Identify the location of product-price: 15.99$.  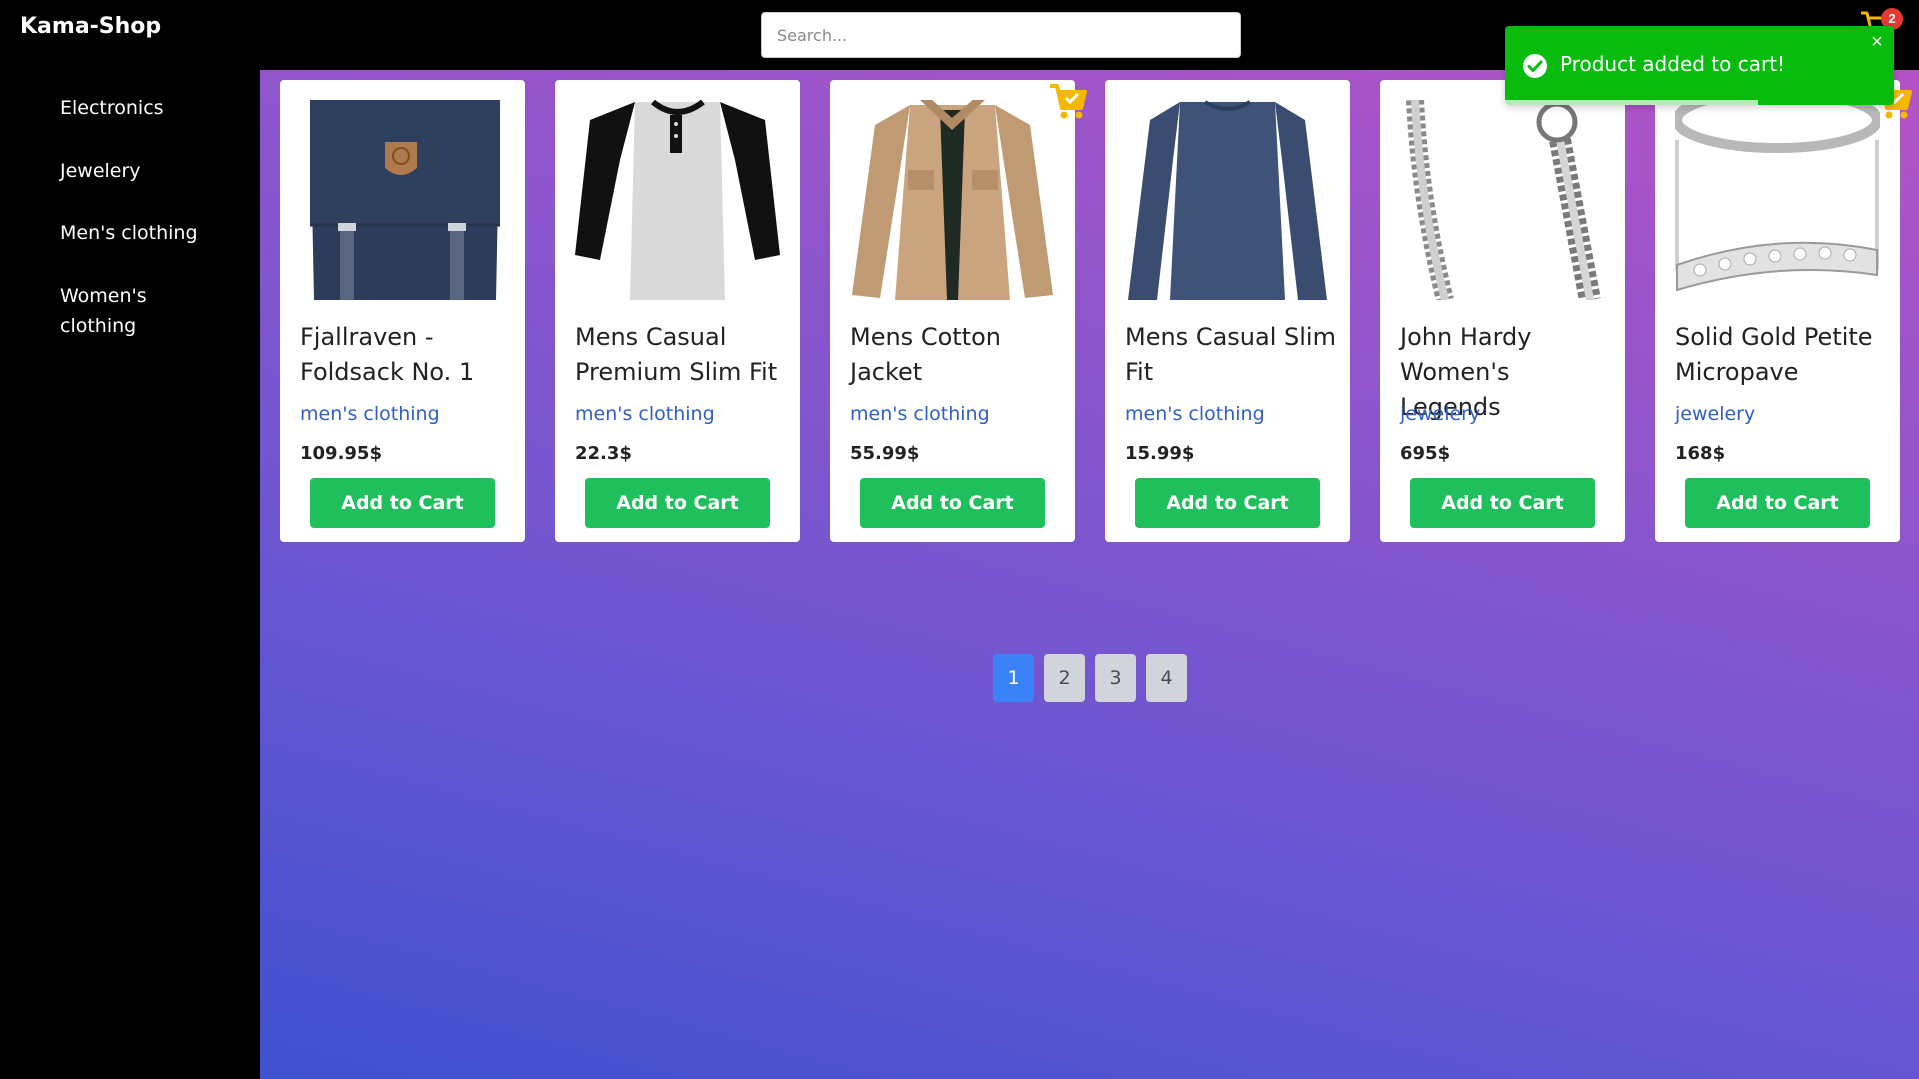
(1160, 453).